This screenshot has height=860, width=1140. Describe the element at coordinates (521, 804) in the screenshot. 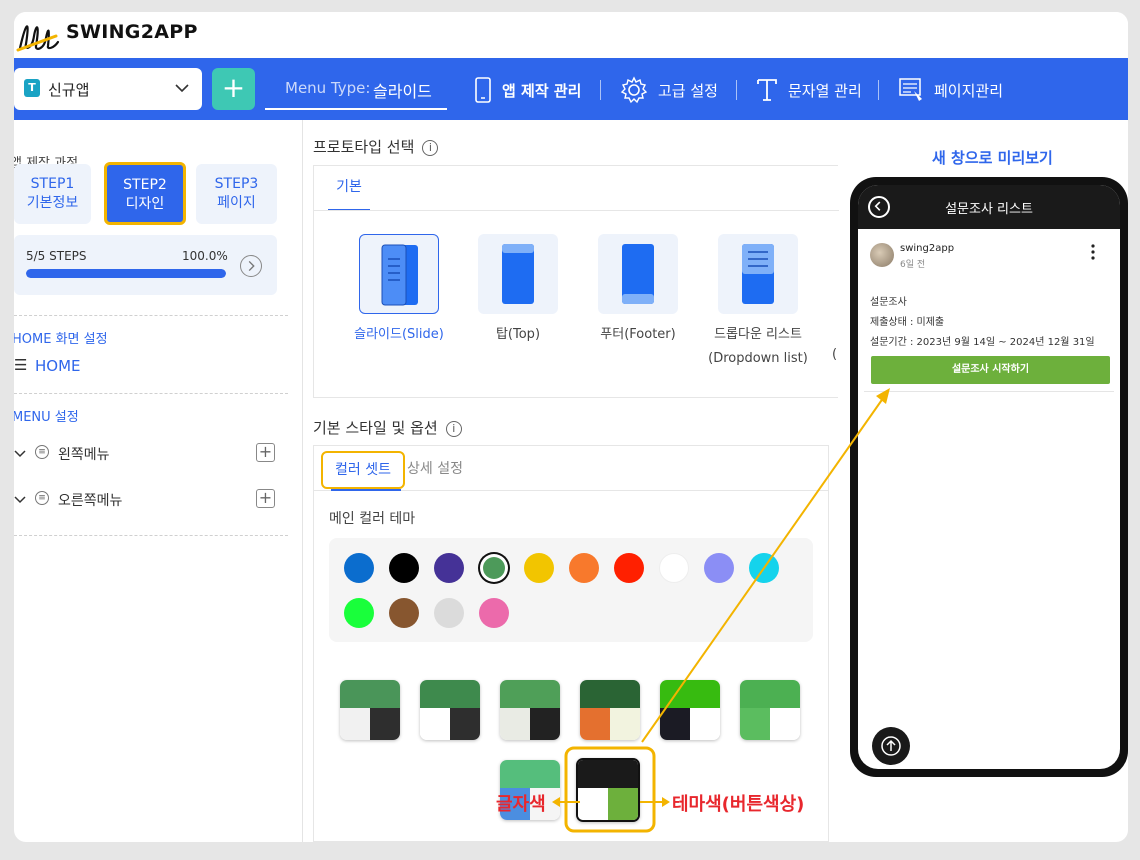

I see `annotation-text-color: 글자색` at that location.